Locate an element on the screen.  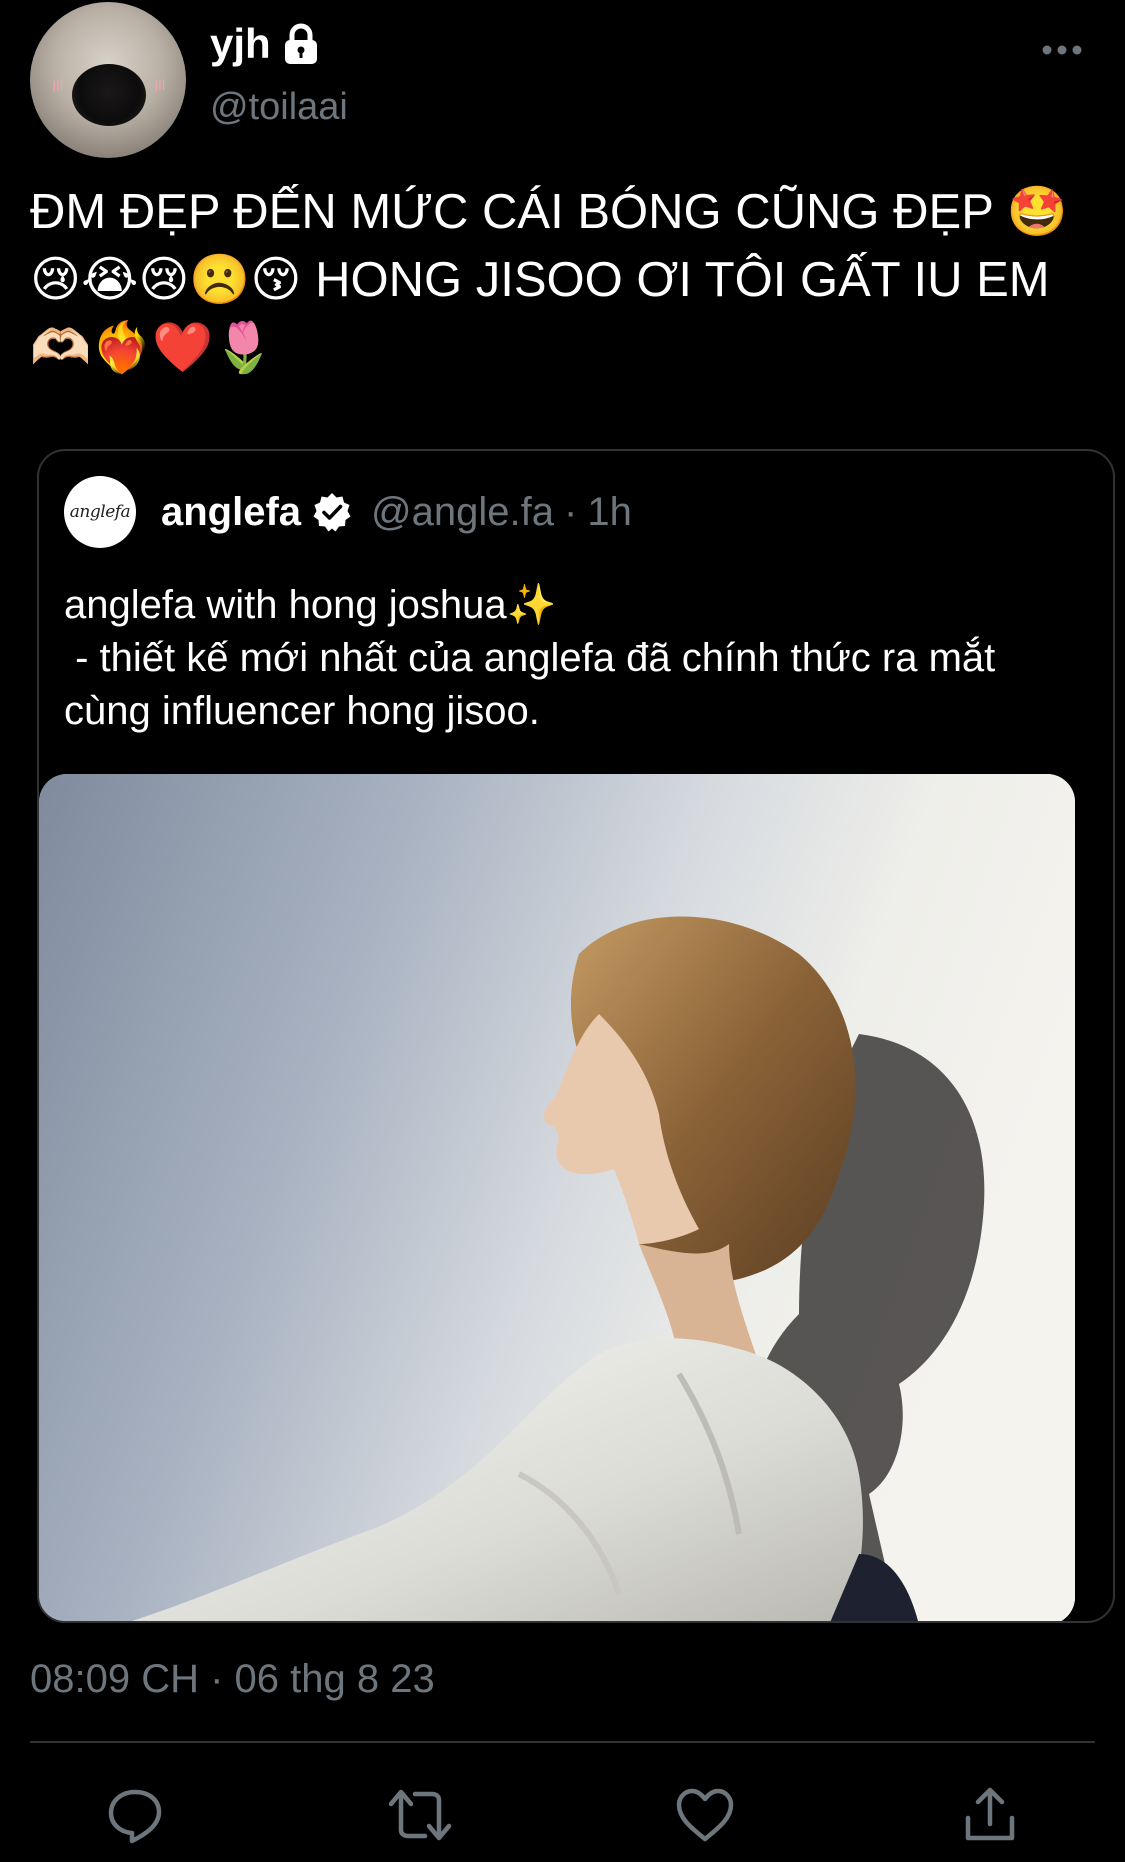
avatar-blush-right: / / / is located at coordinates (159, 85).